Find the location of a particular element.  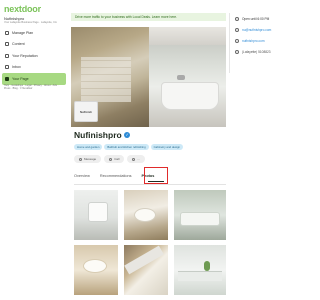

business-title-row: Nufinishpro ✓ is located at coordinates (102, 135).